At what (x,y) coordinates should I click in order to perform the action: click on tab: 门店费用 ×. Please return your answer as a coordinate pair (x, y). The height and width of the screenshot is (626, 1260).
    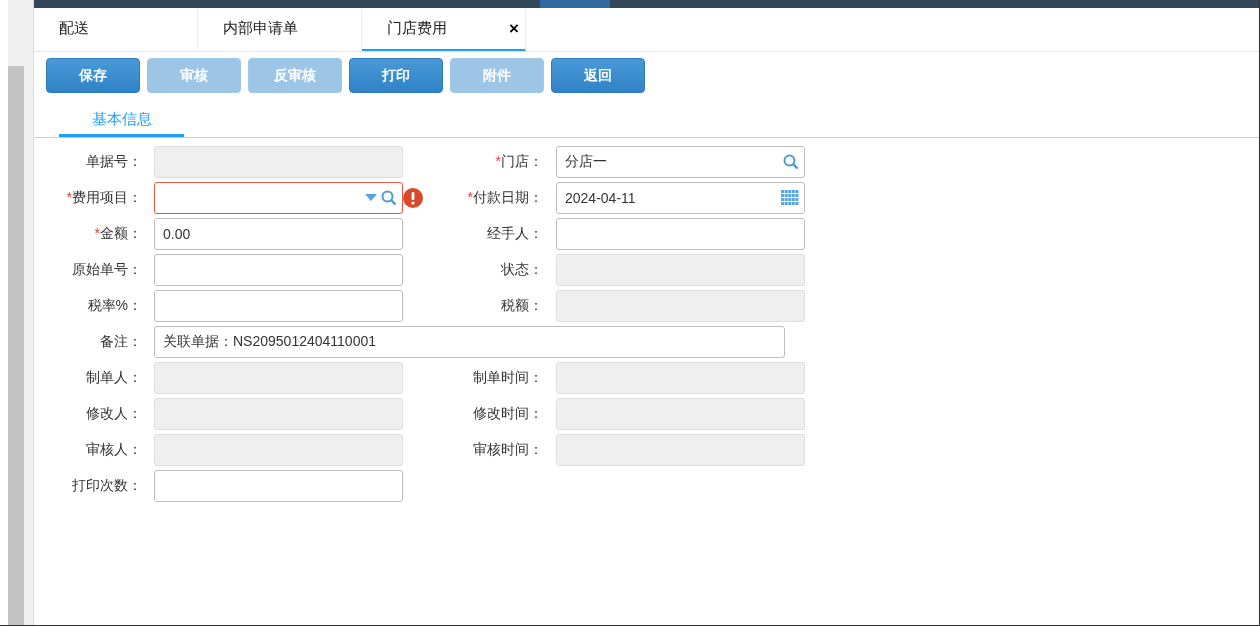
    Looking at the image, I should click on (444, 29).